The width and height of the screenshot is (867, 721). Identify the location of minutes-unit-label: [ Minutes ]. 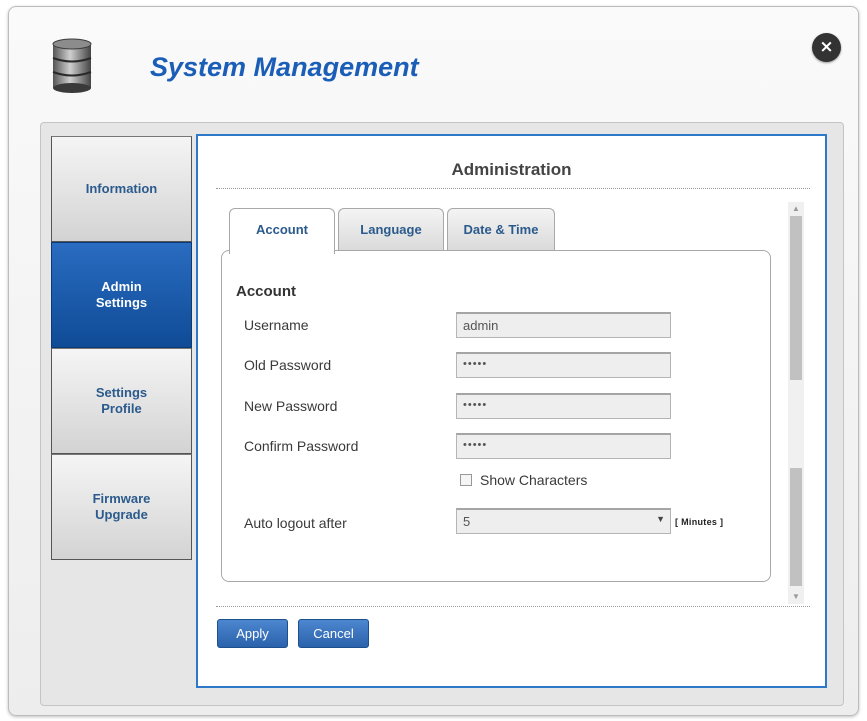
(699, 522).